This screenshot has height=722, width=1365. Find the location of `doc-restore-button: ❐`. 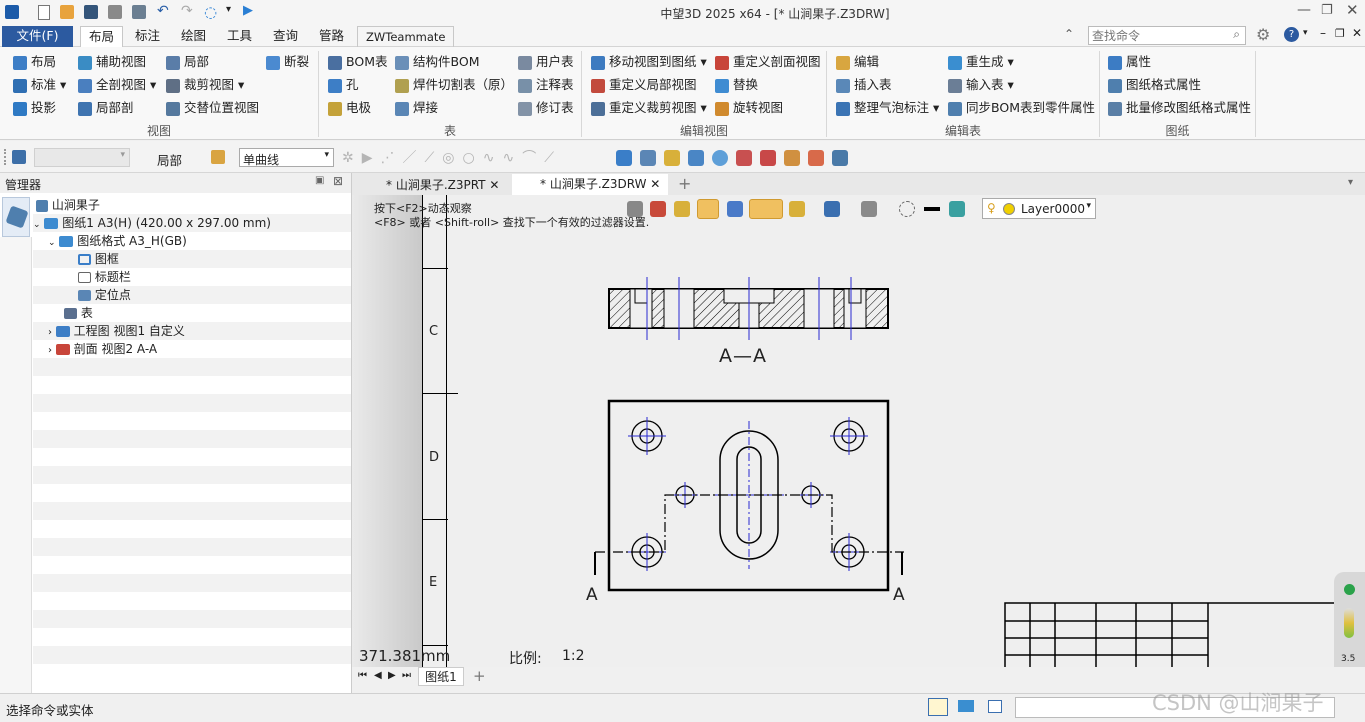

doc-restore-button: ❐ is located at coordinates (1340, 33).